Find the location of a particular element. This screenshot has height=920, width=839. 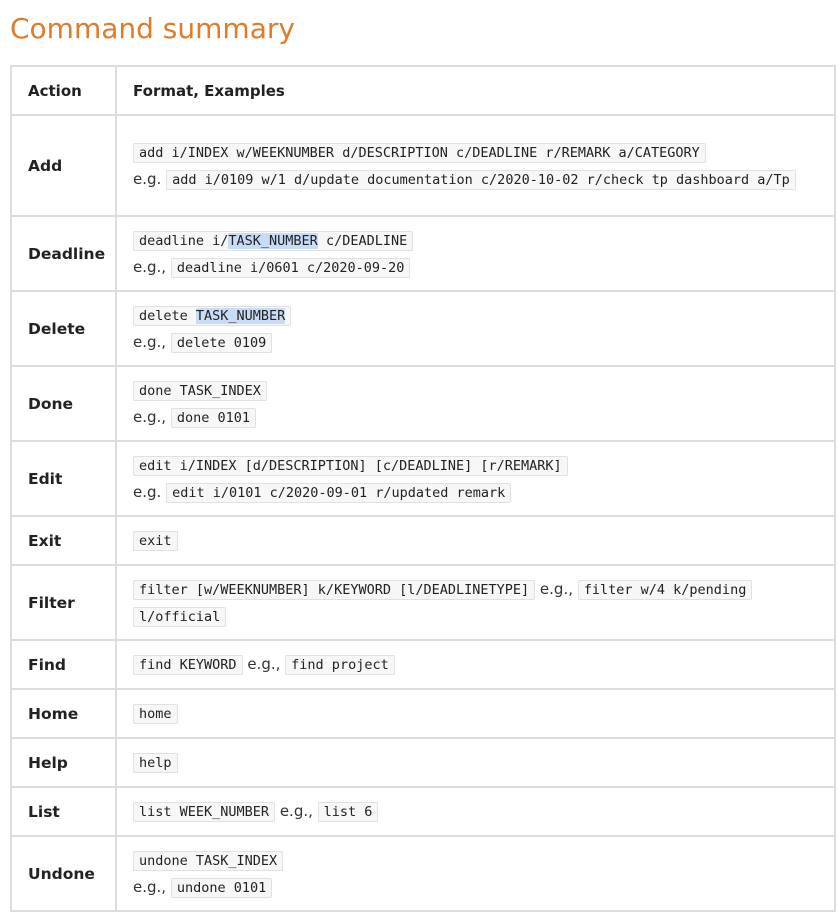

action-label-edit: Edit is located at coordinates (63, 478).